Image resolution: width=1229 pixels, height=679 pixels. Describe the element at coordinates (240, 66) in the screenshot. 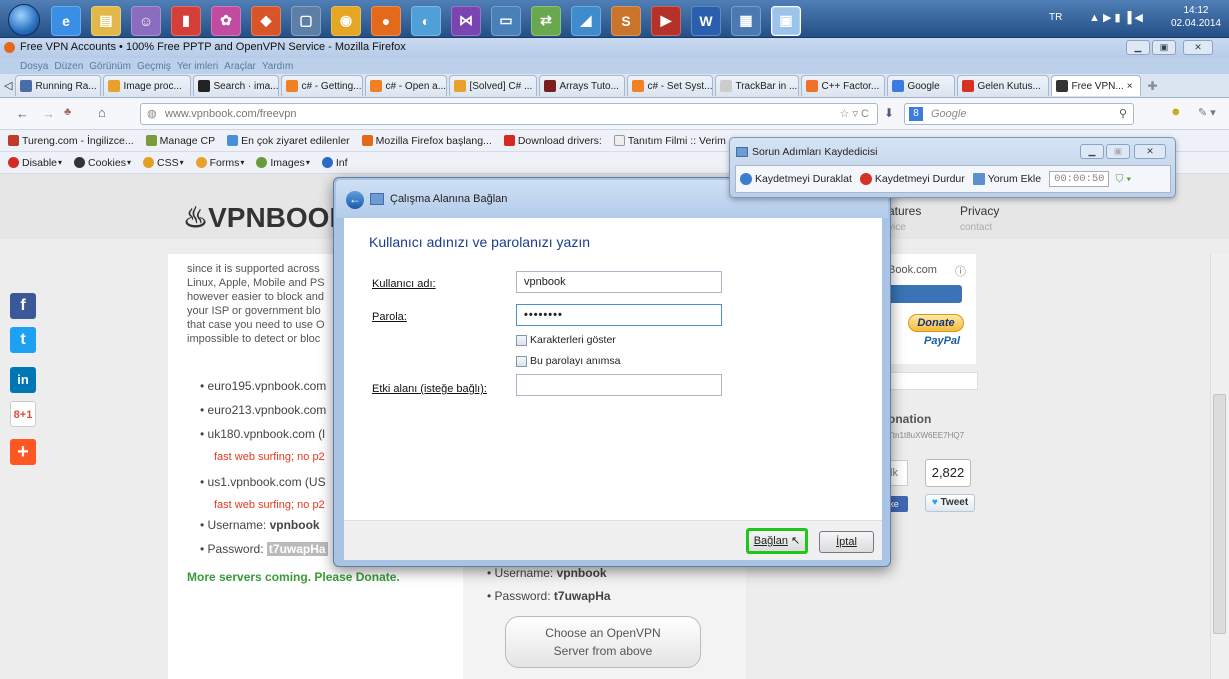

I see `menu-item-5: Araçlar` at that location.